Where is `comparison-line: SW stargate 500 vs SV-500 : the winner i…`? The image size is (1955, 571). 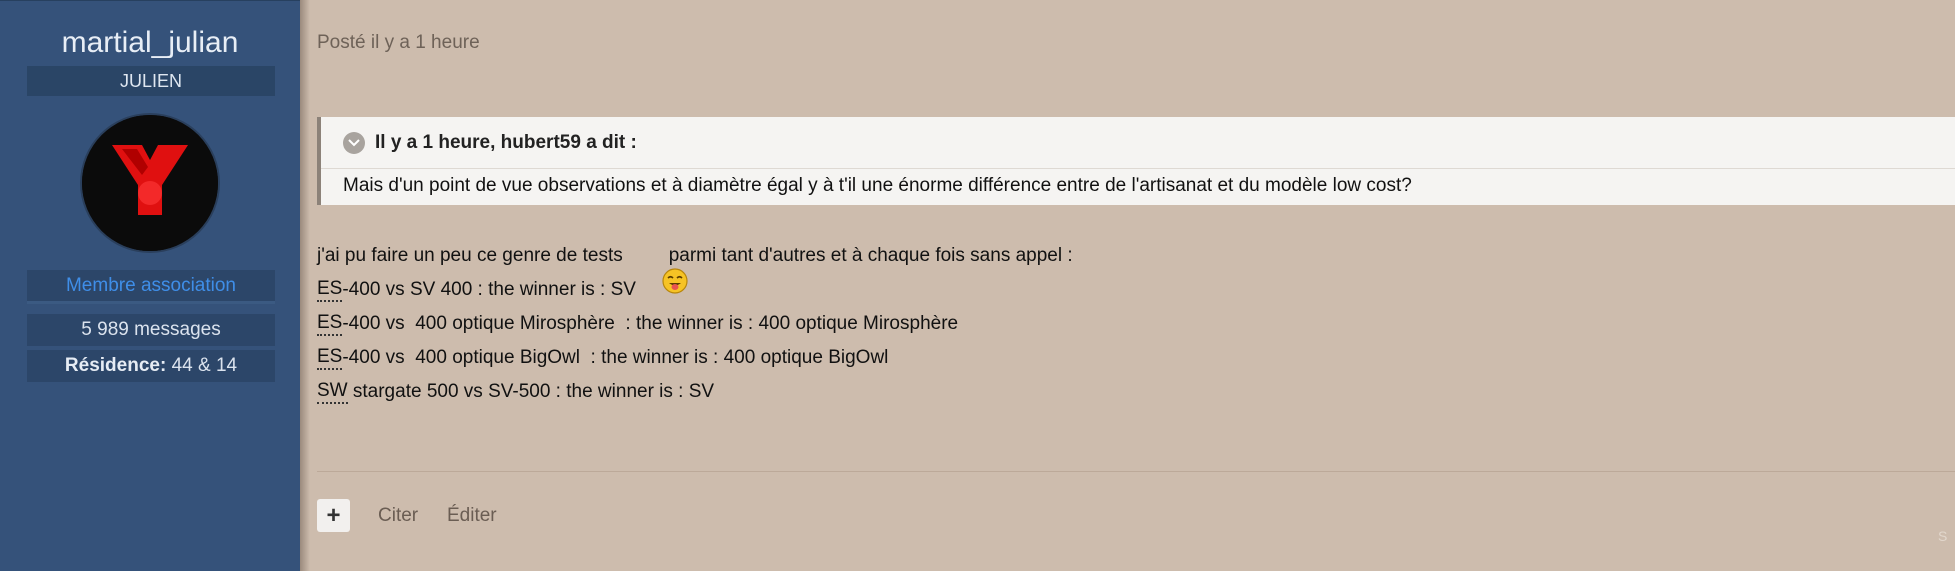
comparison-line: SW stargate 500 vs SV-500 : the winner i… is located at coordinates (695, 397).